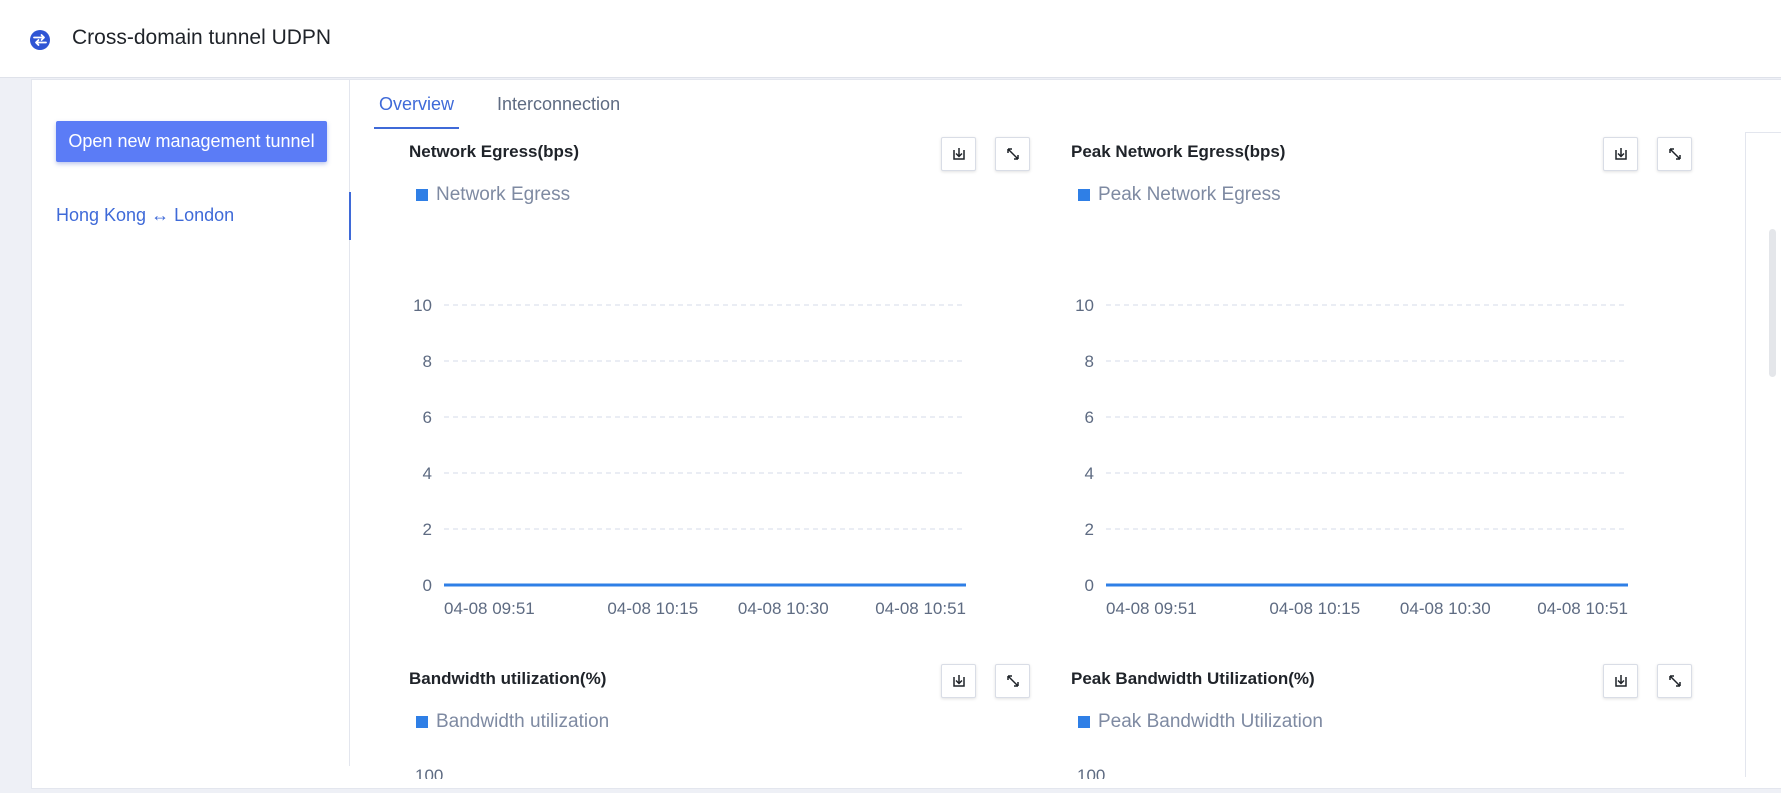  I want to click on legend-label: Peak Bandwidth Utilization, so click(1210, 721).